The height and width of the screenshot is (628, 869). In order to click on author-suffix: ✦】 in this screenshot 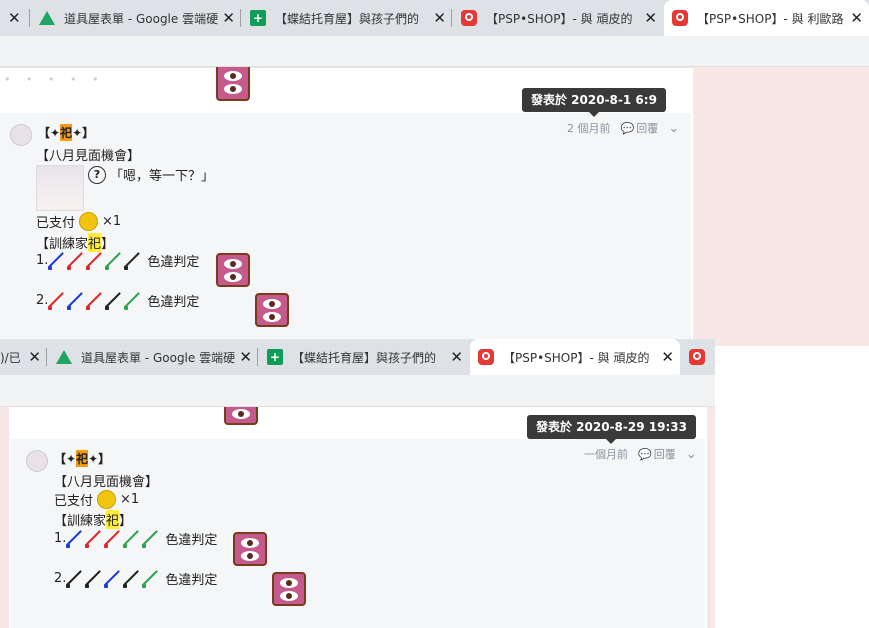, I will do `click(83, 133)`.